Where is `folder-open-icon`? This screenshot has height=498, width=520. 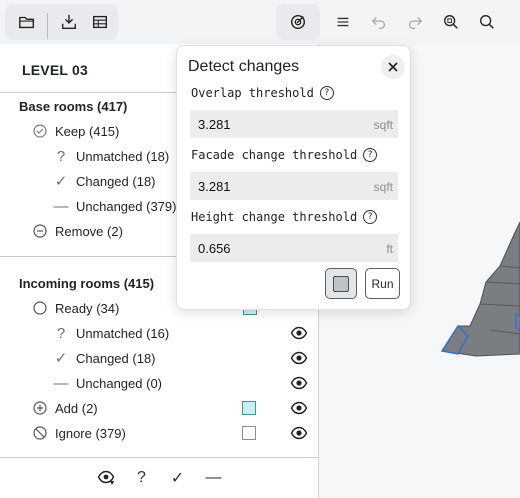 folder-open-icon is located at coordinates (27, 22).